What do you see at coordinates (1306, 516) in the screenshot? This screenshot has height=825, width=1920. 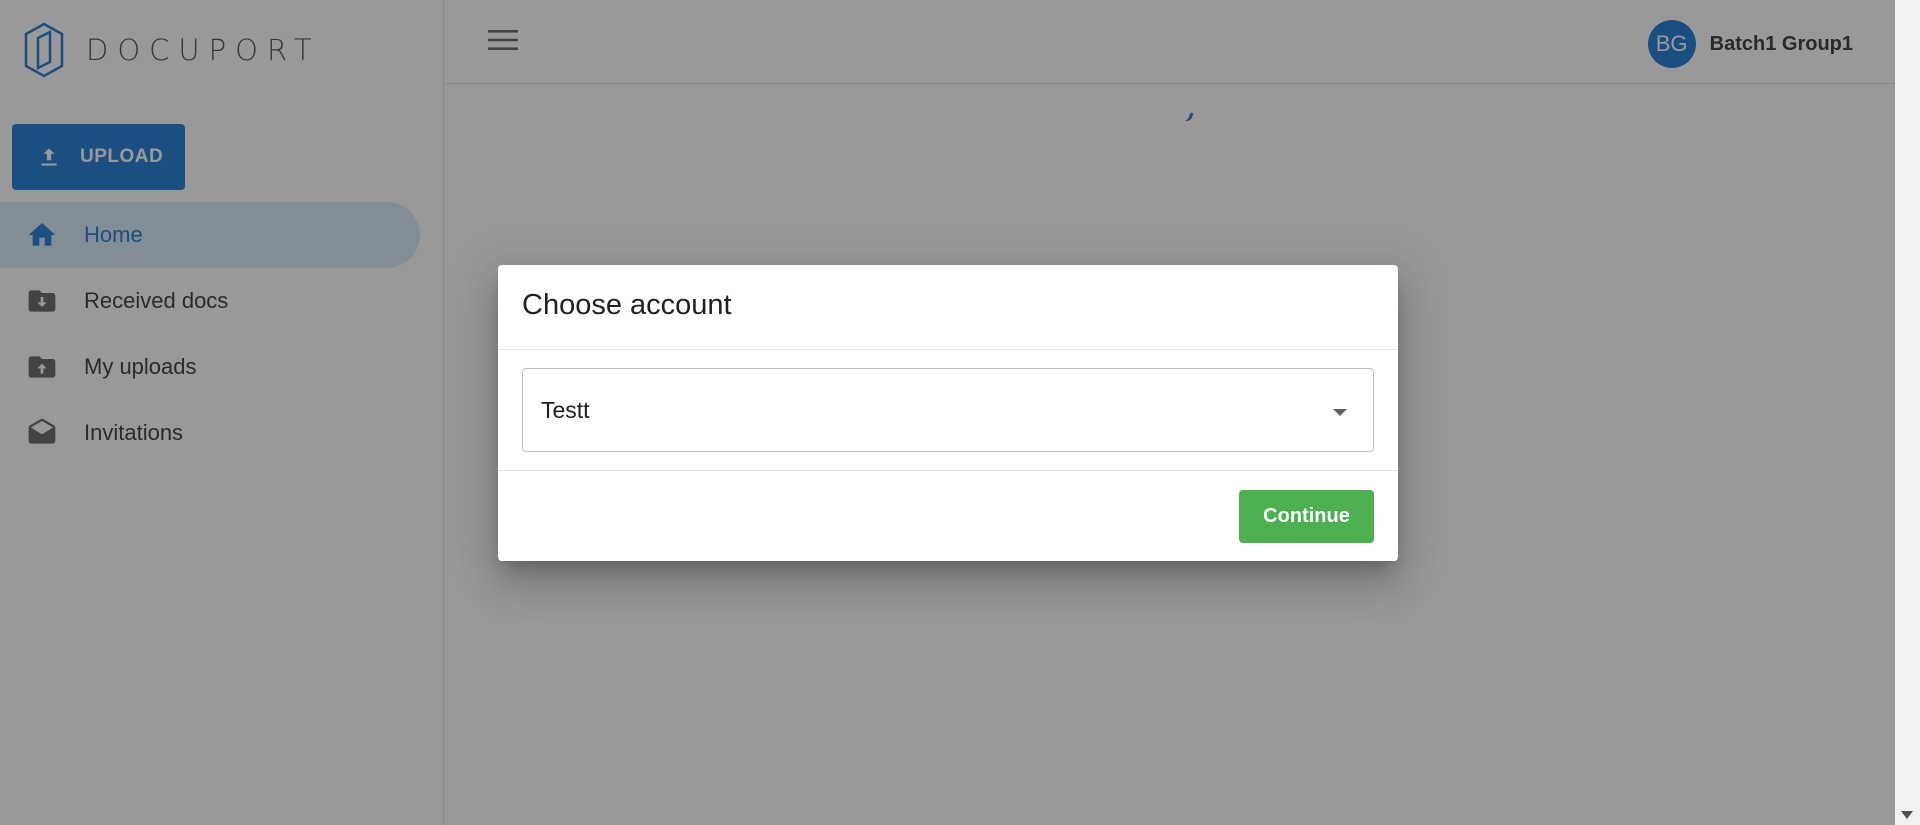 I see `continue-button: Continue` at bounding box center [1306, 516].